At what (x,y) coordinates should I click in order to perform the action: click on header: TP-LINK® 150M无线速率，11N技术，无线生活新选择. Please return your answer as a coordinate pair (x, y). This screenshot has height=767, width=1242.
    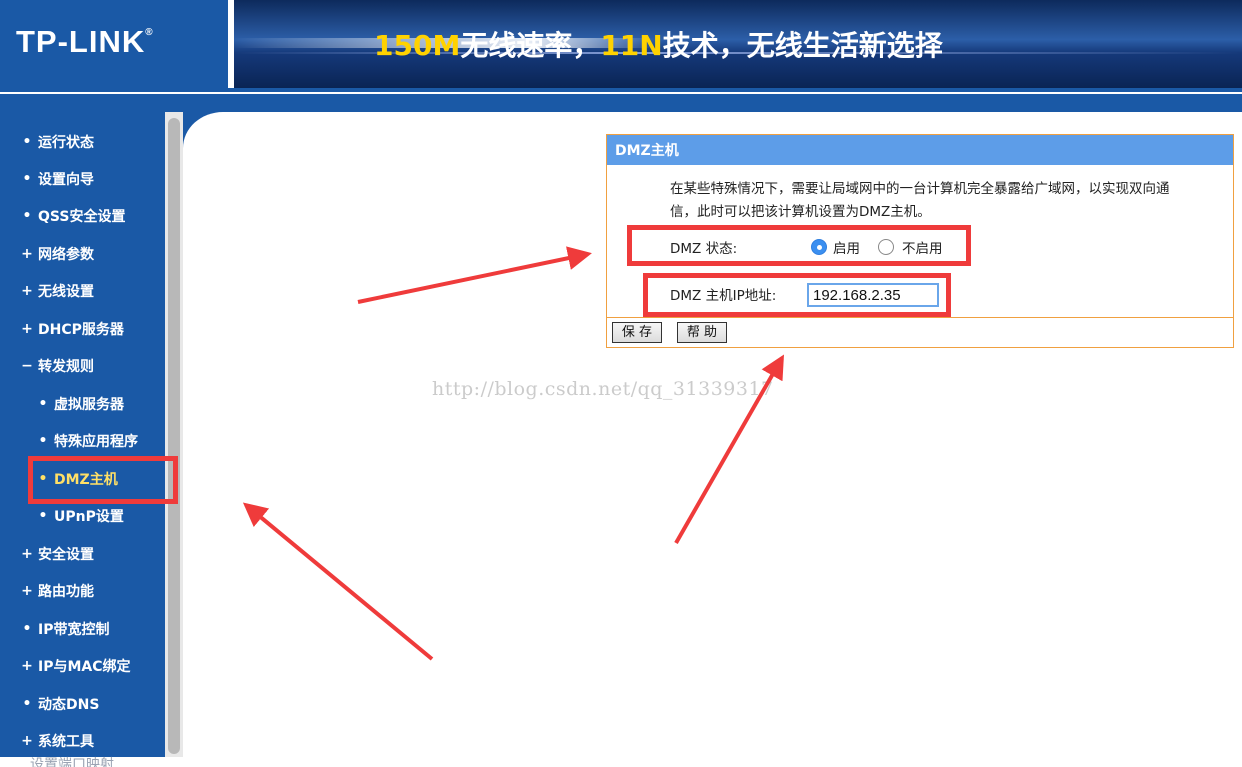
    Looking at the image, I should click on (621, 44).